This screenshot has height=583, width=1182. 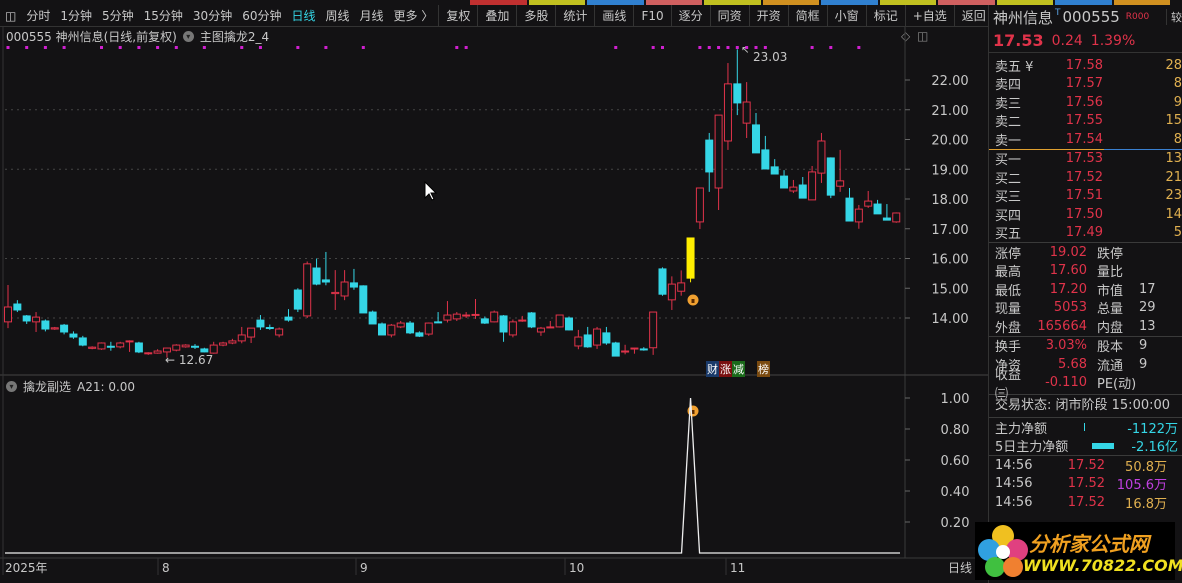 I want to click on ask-row: 卖五 ¥ 17.58 28, so click(x=1085, y=65).